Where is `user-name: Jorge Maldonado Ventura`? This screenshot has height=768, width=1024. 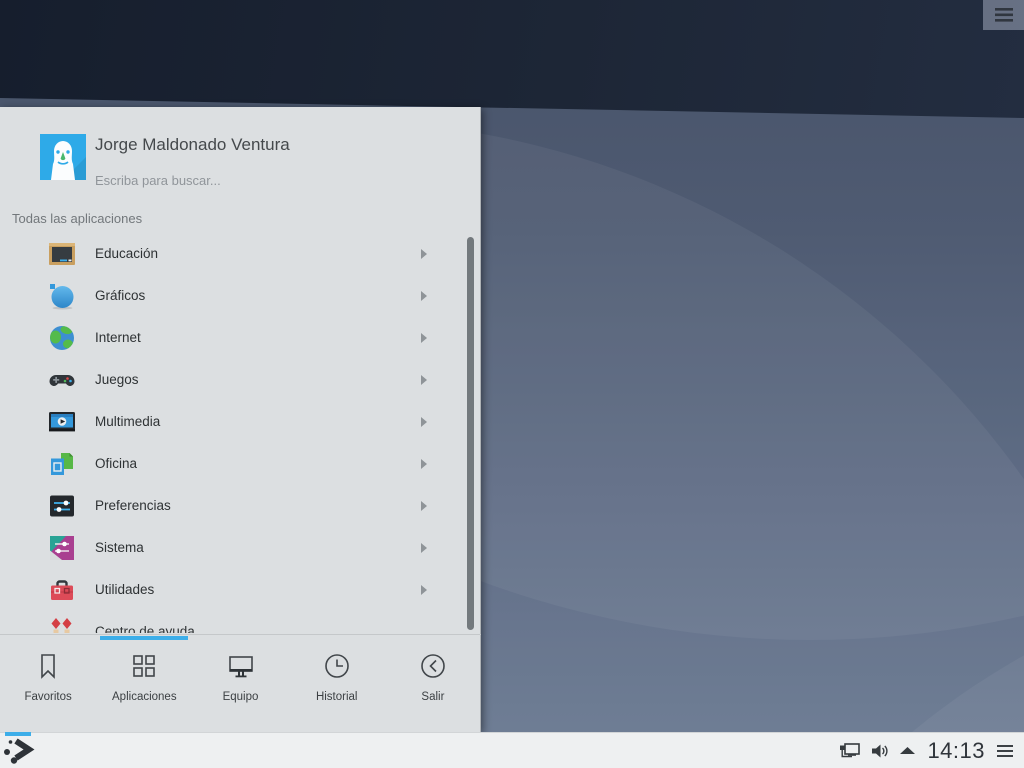 user-name: Jorge Maldonado Ventura is located at coordinates (192, 144).